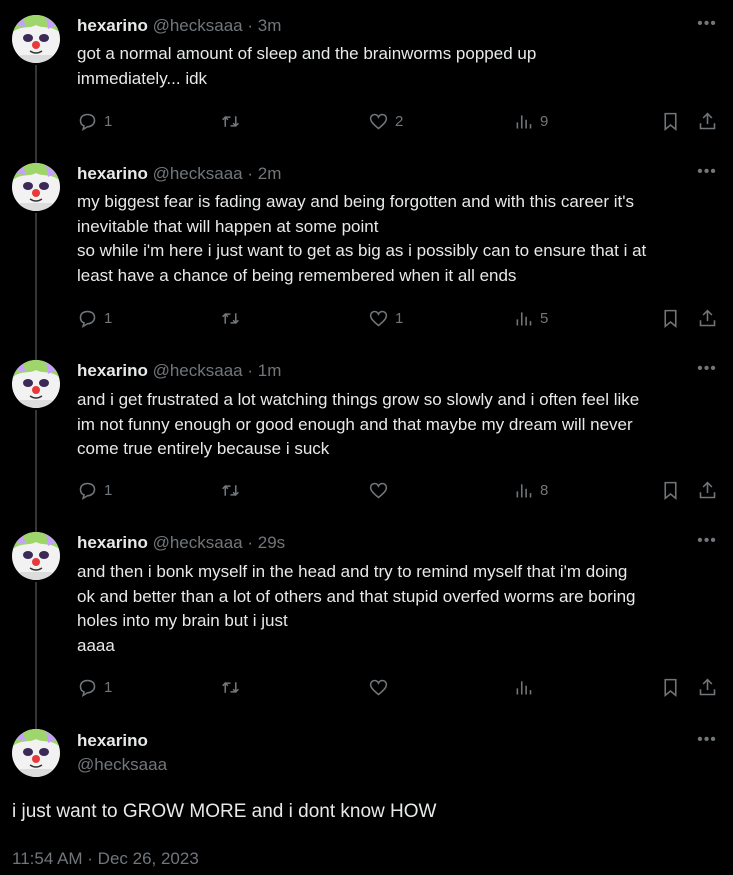 This screenshot has height=875, width=733. I want to click on views-button: 5, so click(530, 318).